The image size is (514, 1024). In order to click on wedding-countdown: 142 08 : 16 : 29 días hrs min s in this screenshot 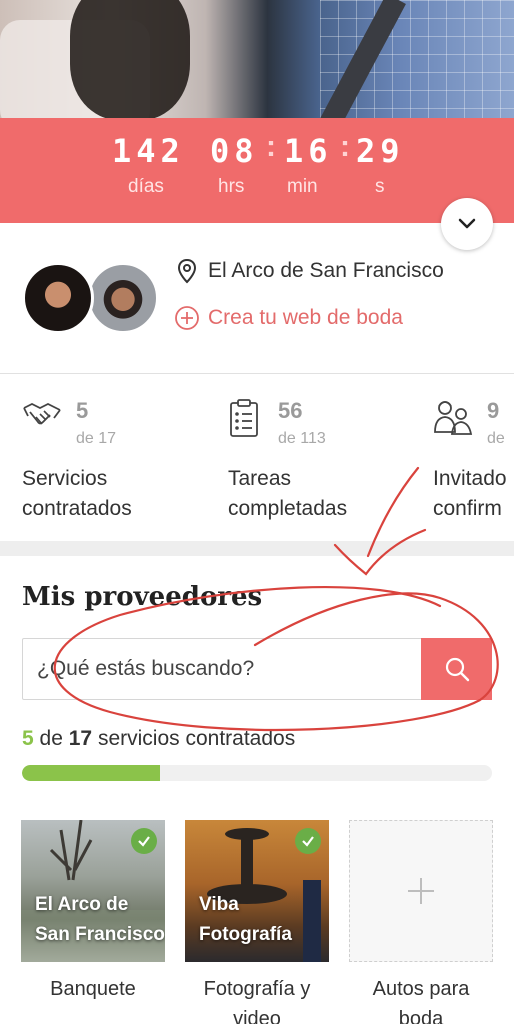, I will do `click(257, 170)`.